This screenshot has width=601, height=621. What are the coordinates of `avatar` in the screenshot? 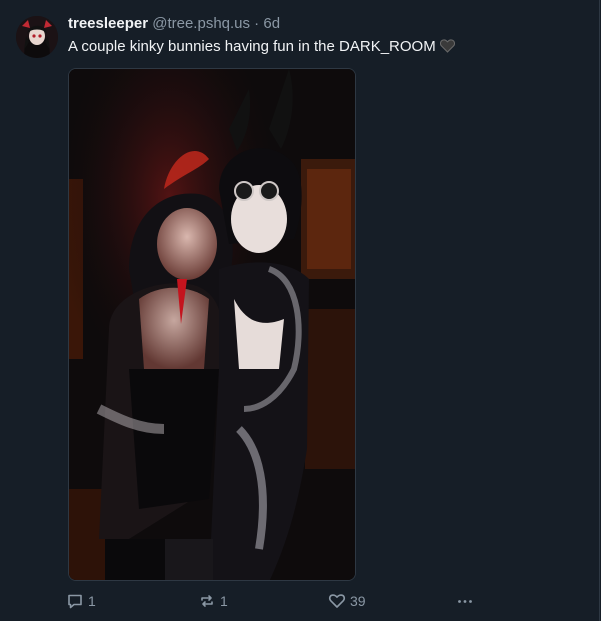 It's located at (37, 37).